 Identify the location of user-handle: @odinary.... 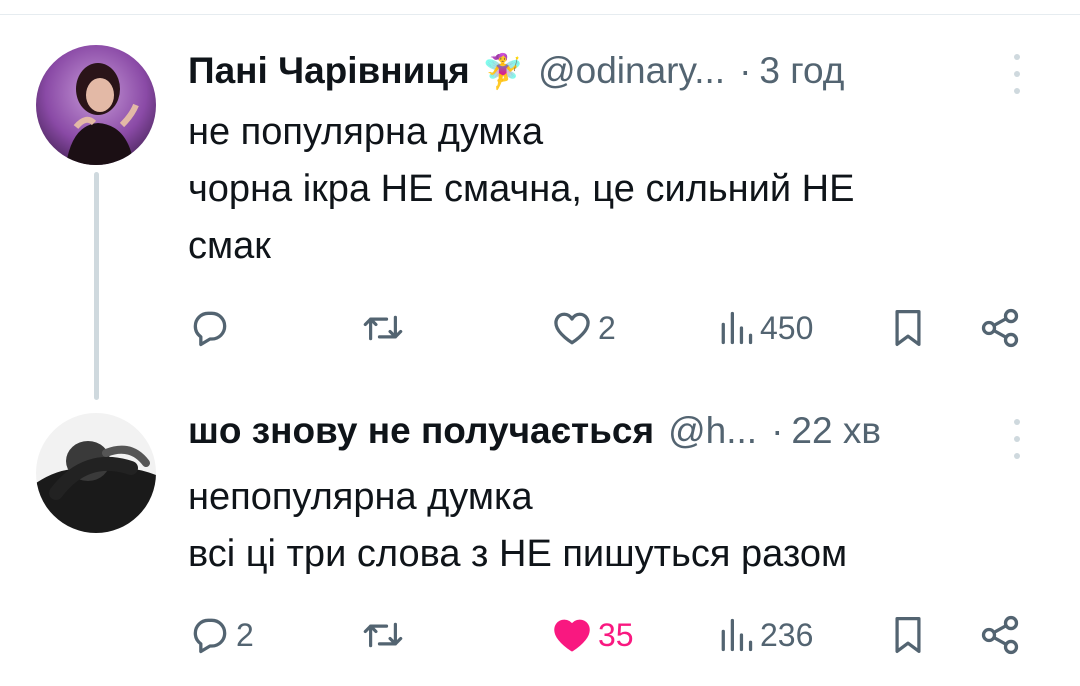
(631, 71).